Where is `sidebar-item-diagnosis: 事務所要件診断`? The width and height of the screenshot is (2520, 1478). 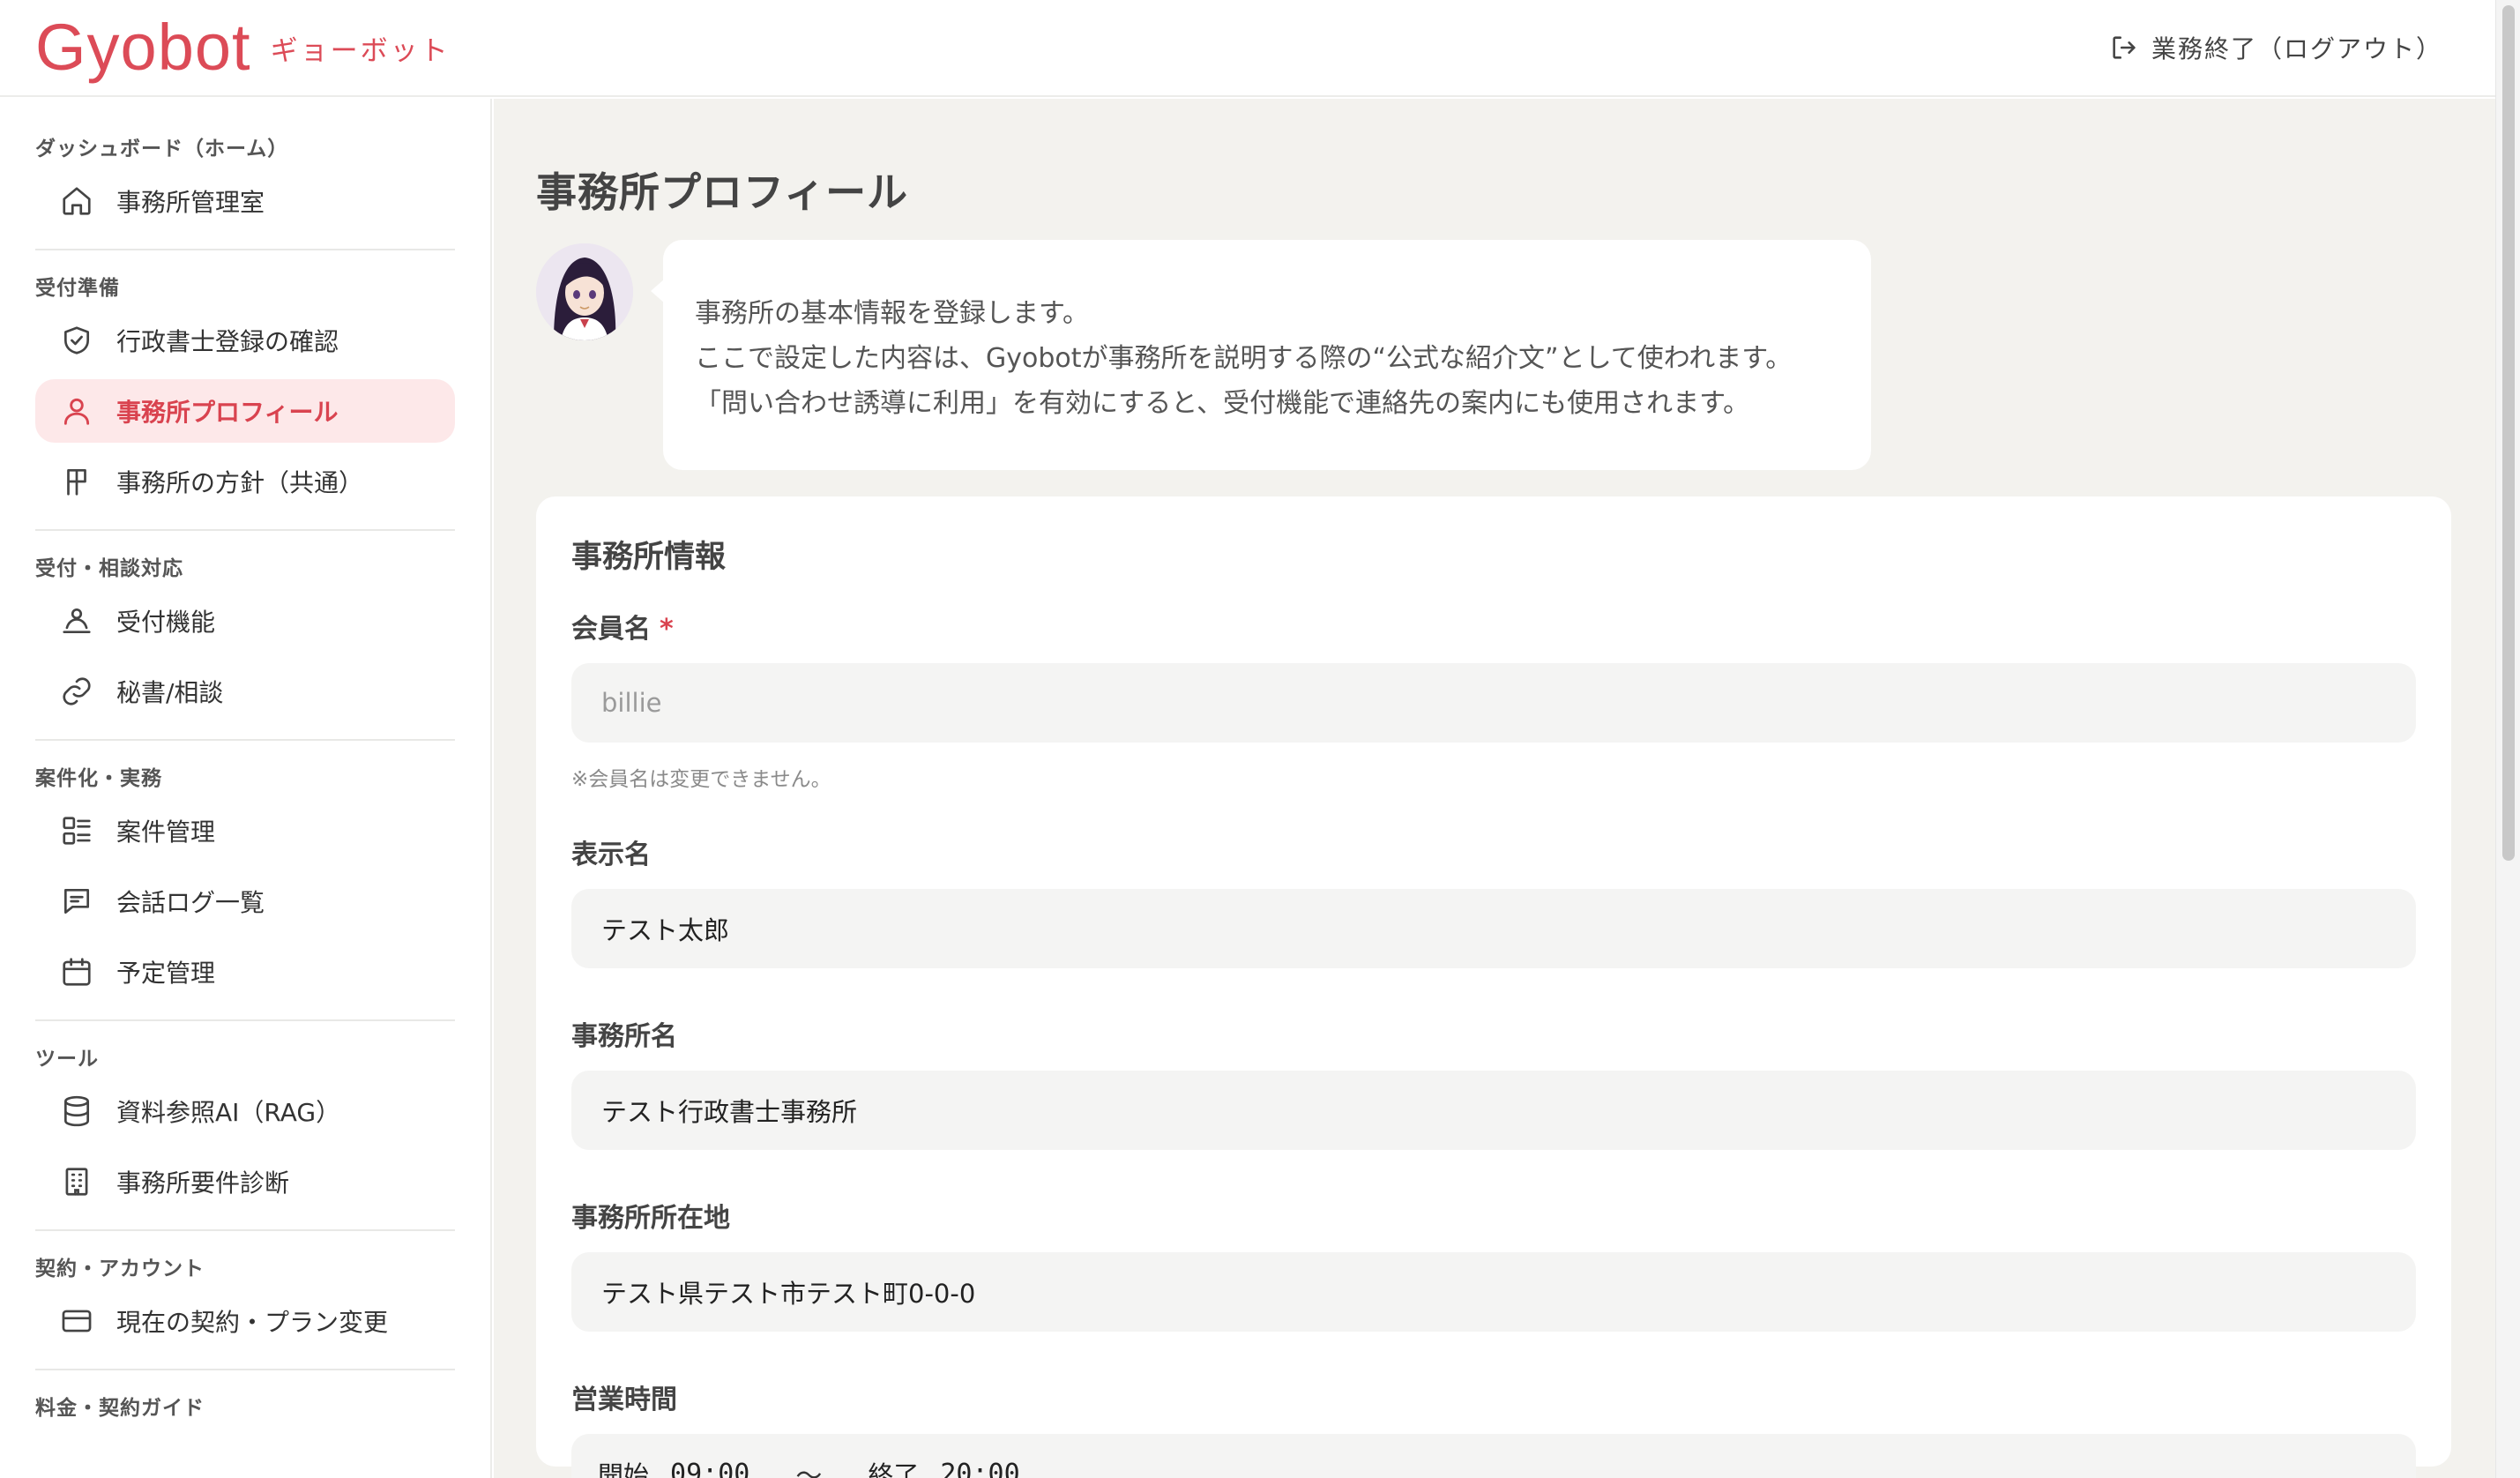
sidebar-item-diagnosis: 事務所要件診断 is located at coordinates (245, 1182).